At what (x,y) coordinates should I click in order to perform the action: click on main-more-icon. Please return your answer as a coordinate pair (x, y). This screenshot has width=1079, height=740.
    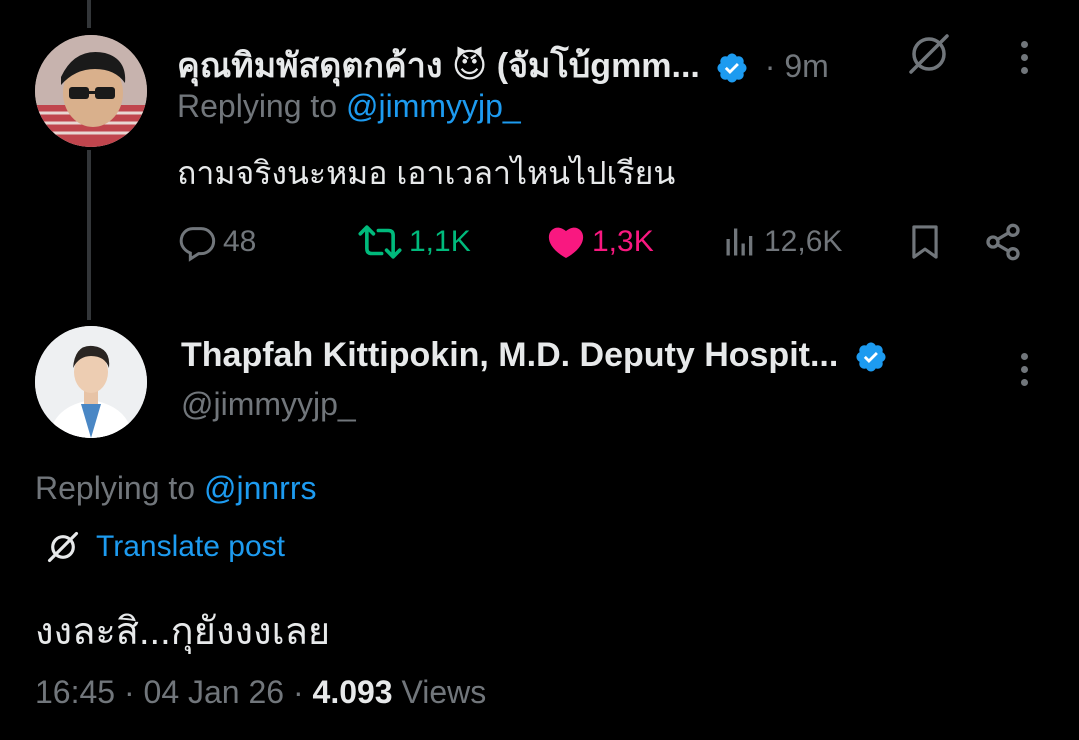
    Looking at the image, I should click on (1024, 369).